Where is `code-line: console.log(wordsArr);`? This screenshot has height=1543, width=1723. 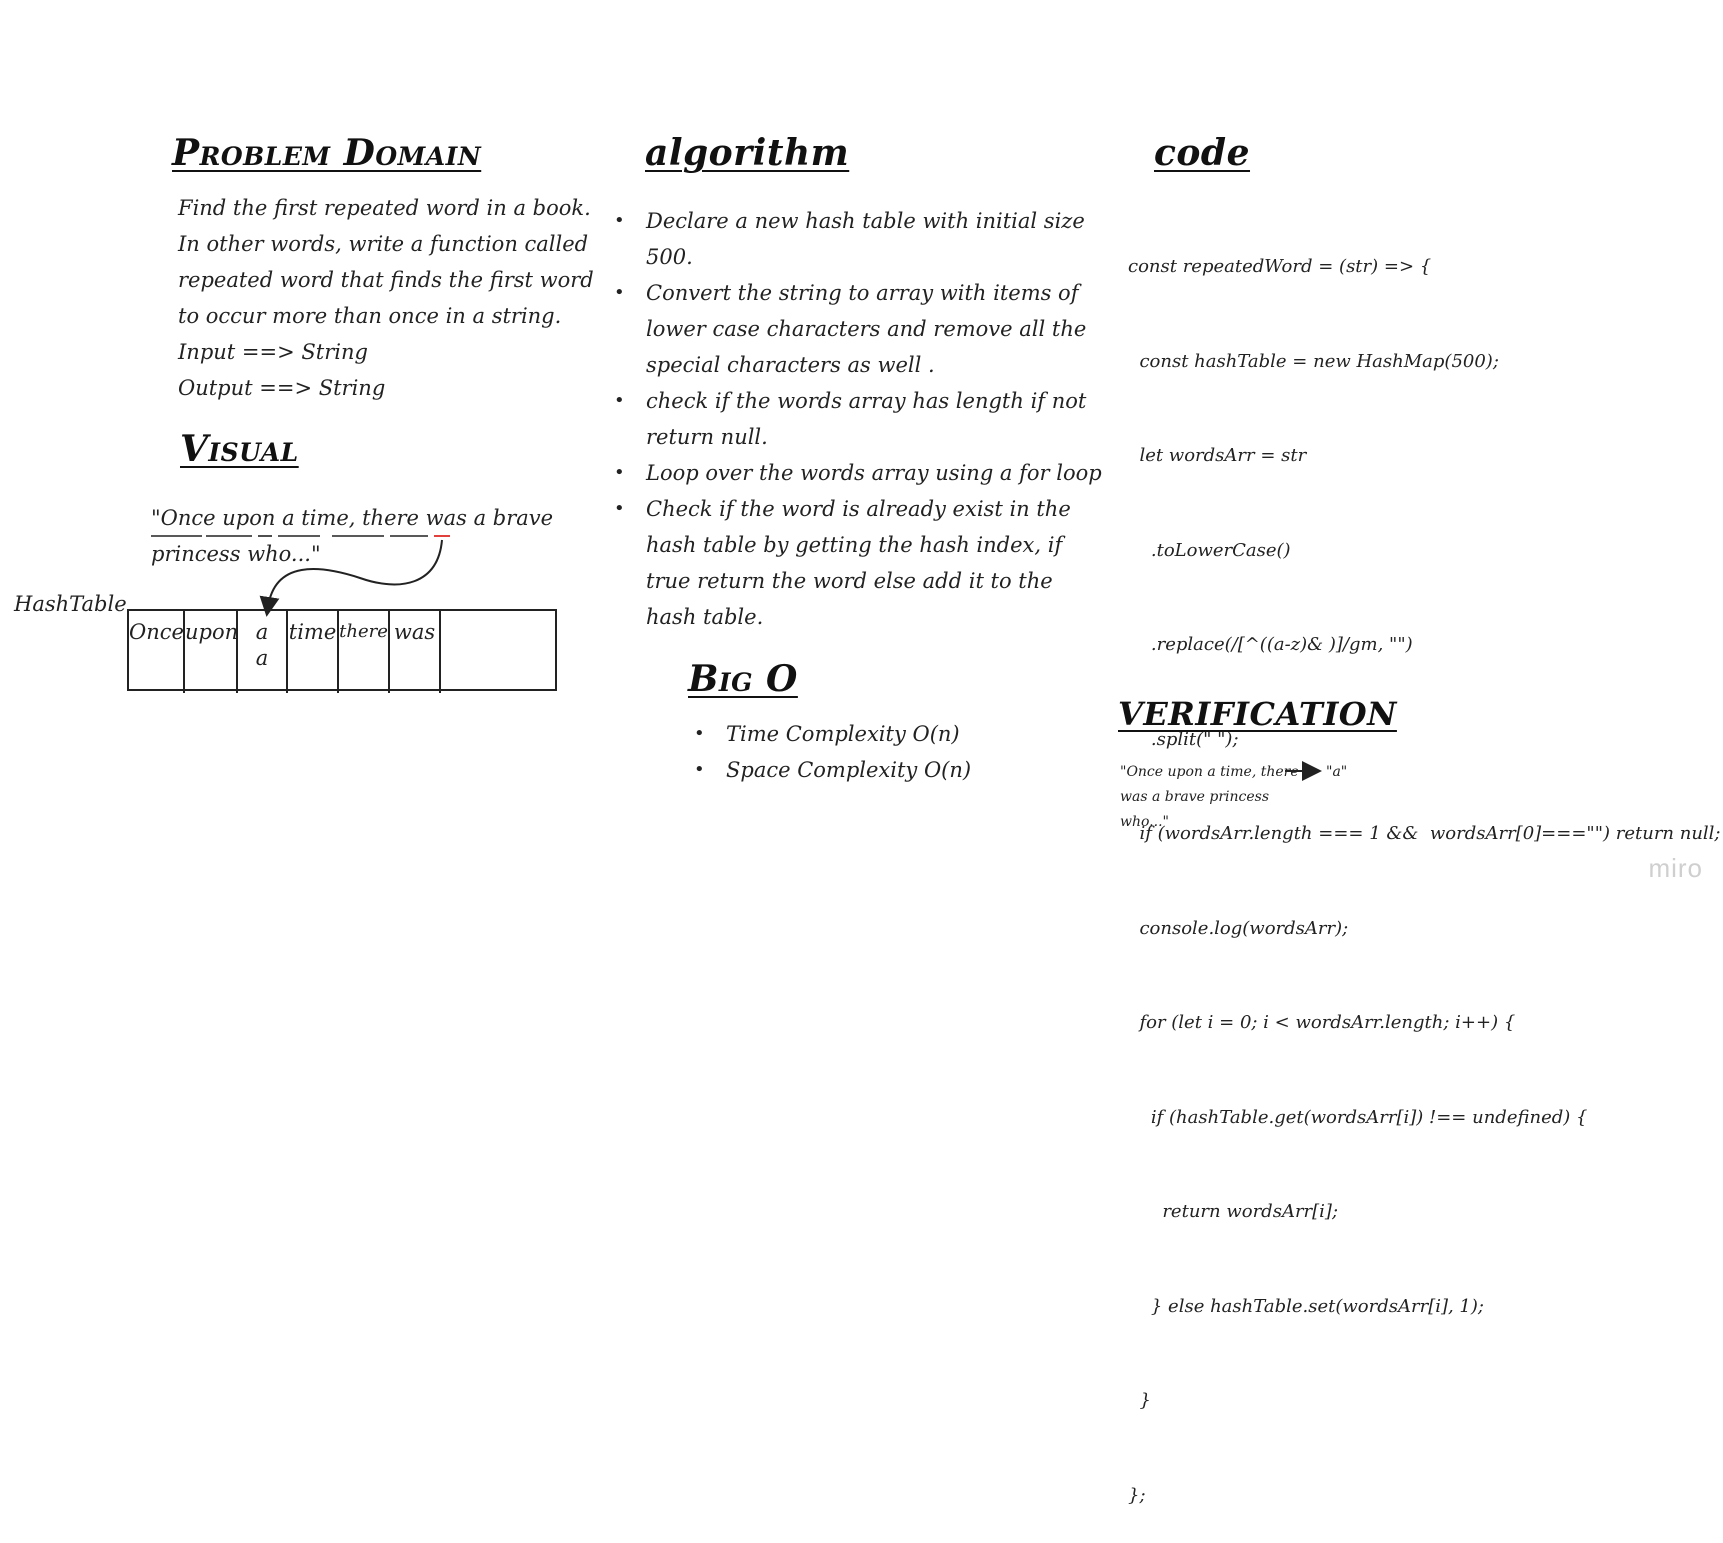
code-line: console.log(wordsArr); is located at coordinates (1238, 928).